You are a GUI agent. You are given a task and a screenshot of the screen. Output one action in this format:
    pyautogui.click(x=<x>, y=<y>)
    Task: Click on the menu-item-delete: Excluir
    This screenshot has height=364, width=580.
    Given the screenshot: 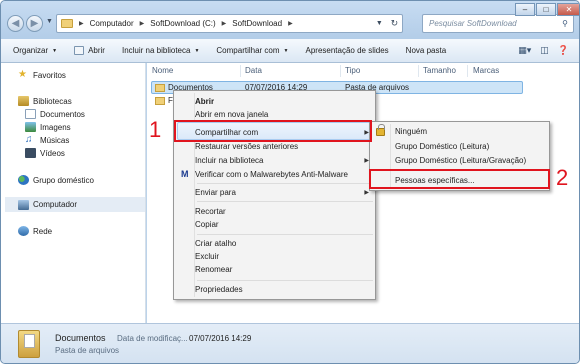 What is the action you would take?
    pyautogui.click(x=207, y=256)
    